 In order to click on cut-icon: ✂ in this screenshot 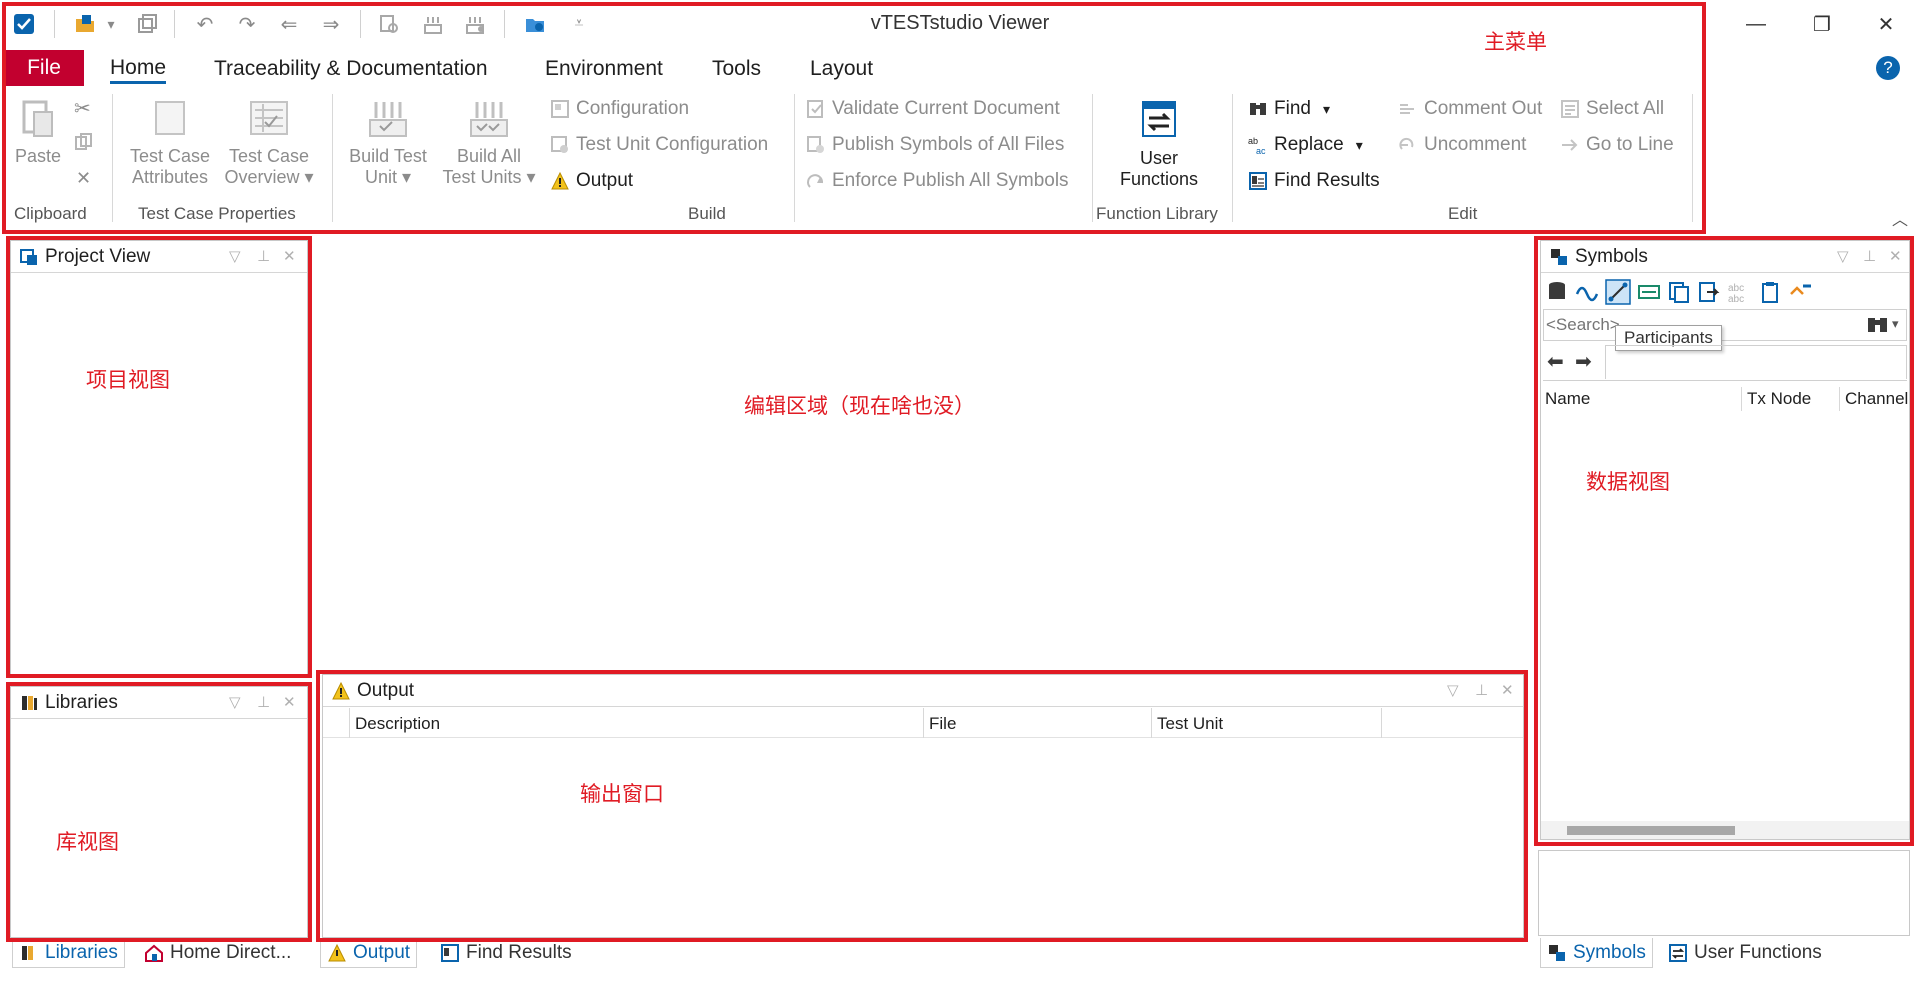, I will do `click(82, 108)`.